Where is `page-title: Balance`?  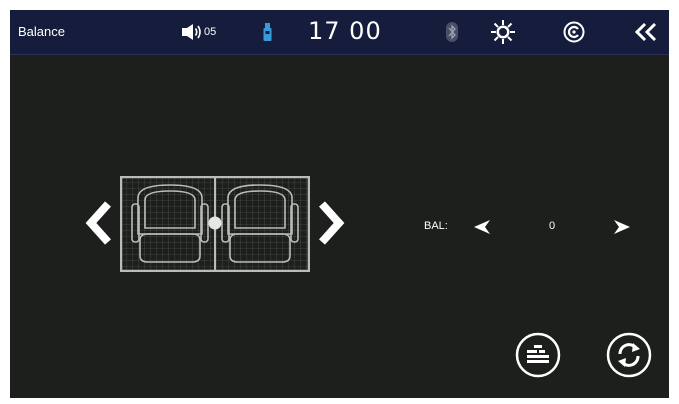 page-title: Balance is located at coordinates (41, 31).